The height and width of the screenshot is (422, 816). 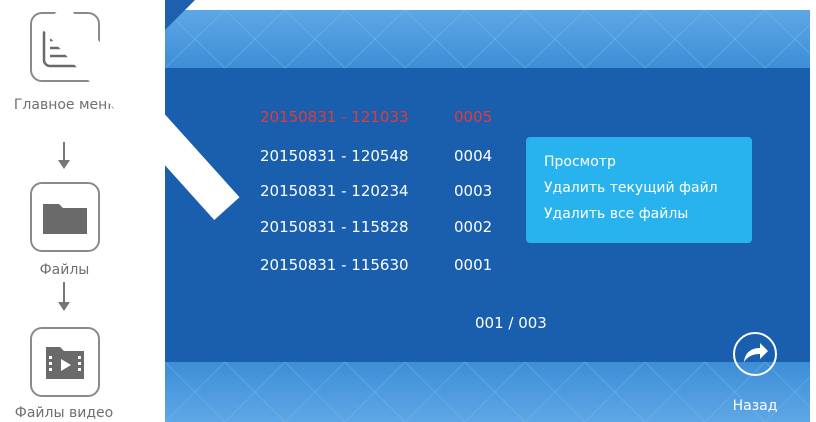 I want to click on back-button: Назад, so click(x=755, y=375).